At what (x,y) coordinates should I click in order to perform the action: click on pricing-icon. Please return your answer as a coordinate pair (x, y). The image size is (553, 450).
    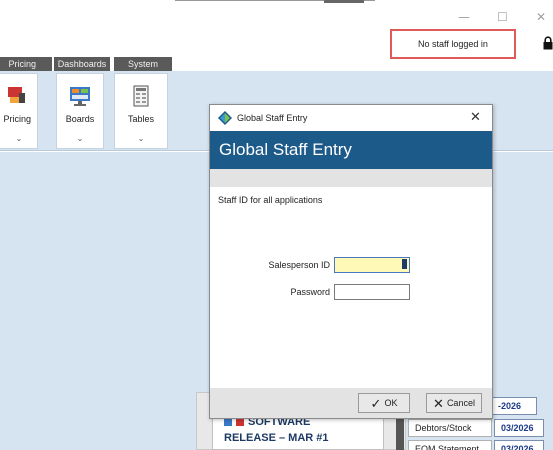
    Looking at the image, I should click on (16, 95).